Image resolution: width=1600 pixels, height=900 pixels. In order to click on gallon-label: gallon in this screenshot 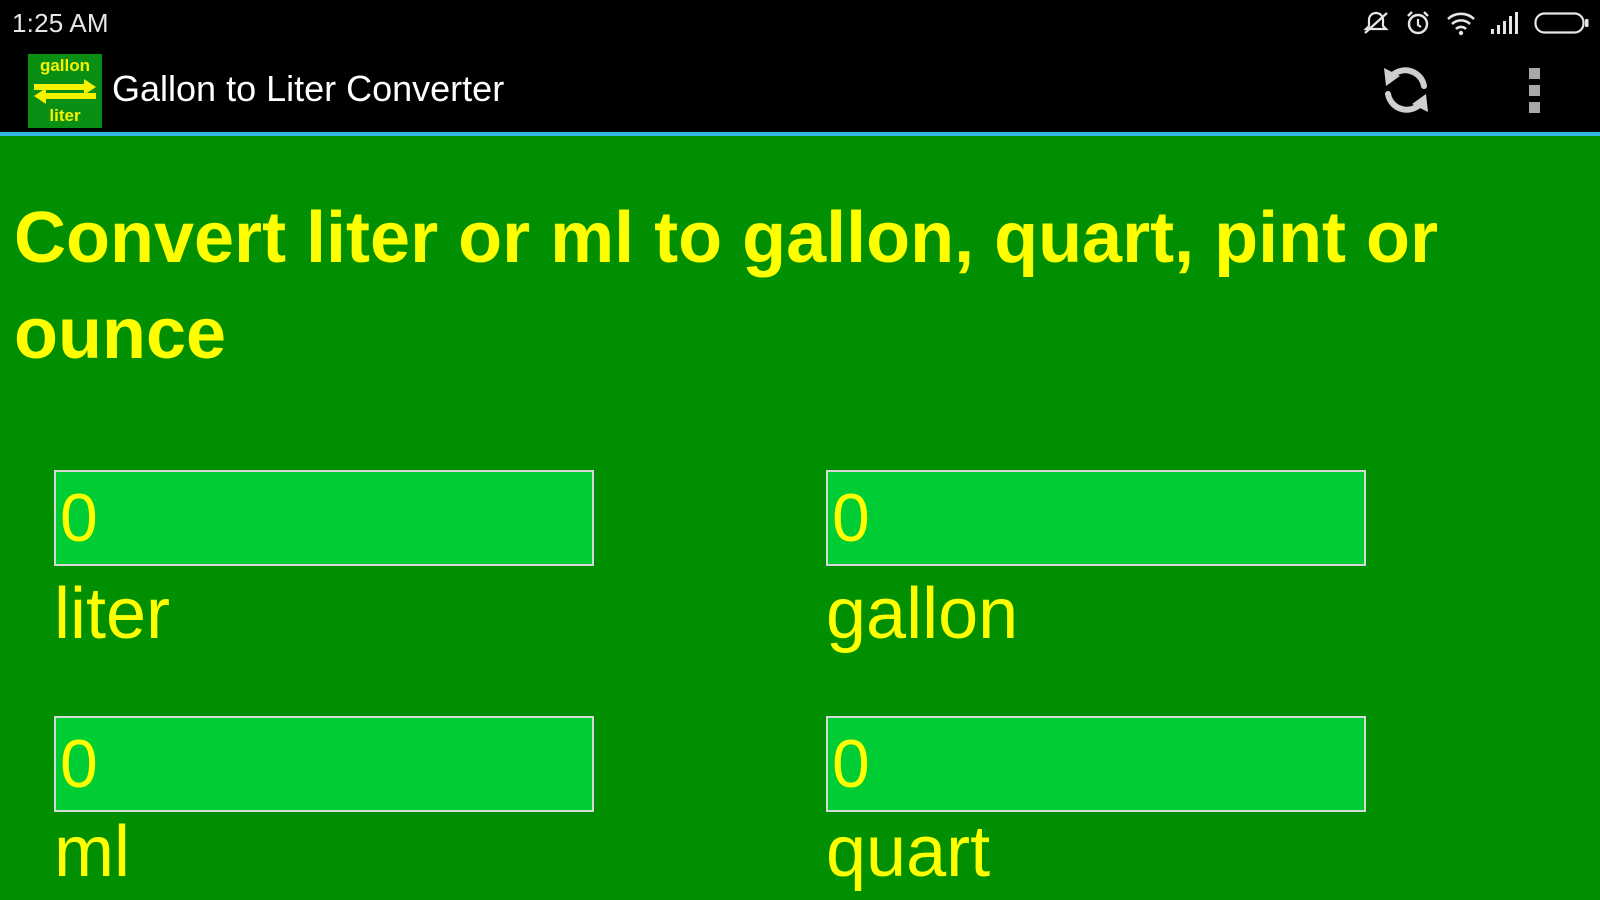, I will do `click(922, 614)`.